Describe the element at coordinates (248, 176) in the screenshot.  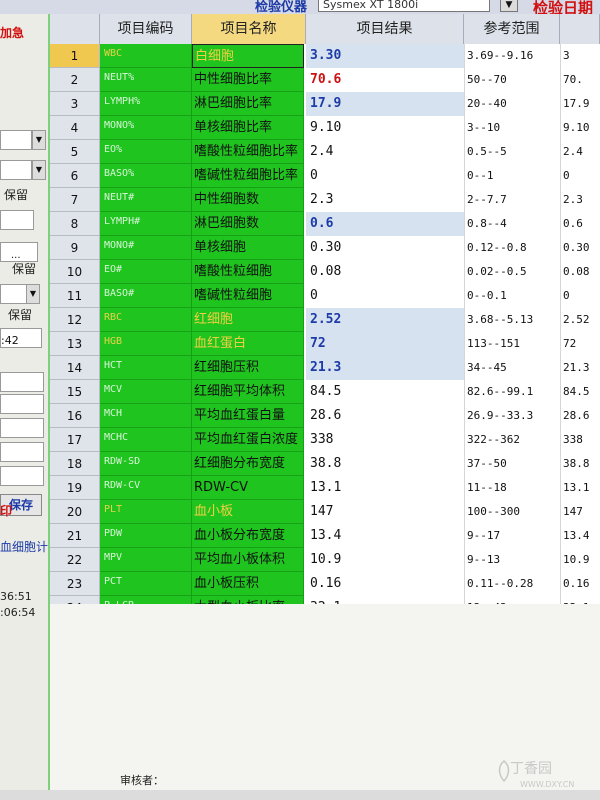
I see `item-name: 嗜碱性粒细胞比率` at that location.